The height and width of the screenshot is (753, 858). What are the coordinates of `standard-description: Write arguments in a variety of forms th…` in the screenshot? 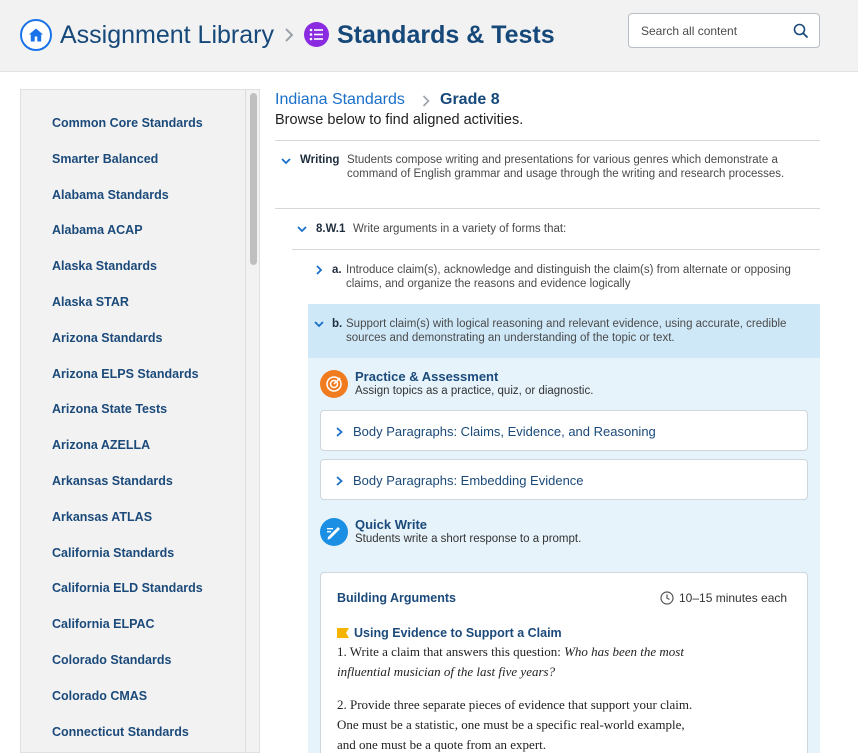 It's located at (460, 229).